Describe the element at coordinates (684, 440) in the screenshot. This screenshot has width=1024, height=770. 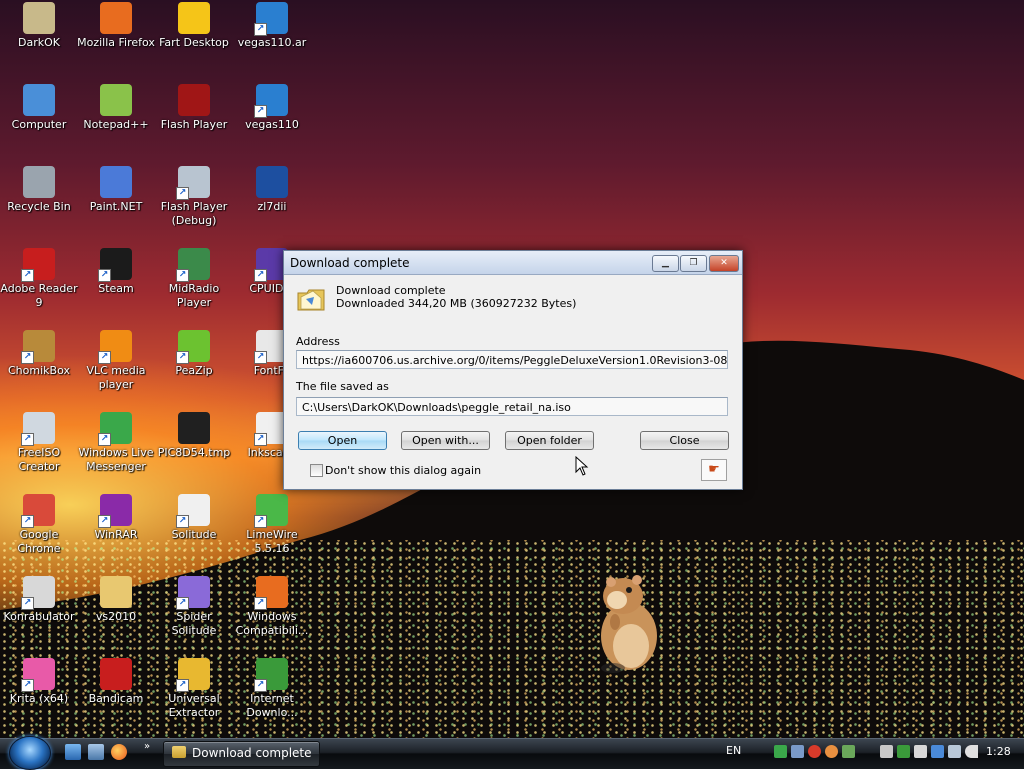
I see `close-button: Close` at that location.